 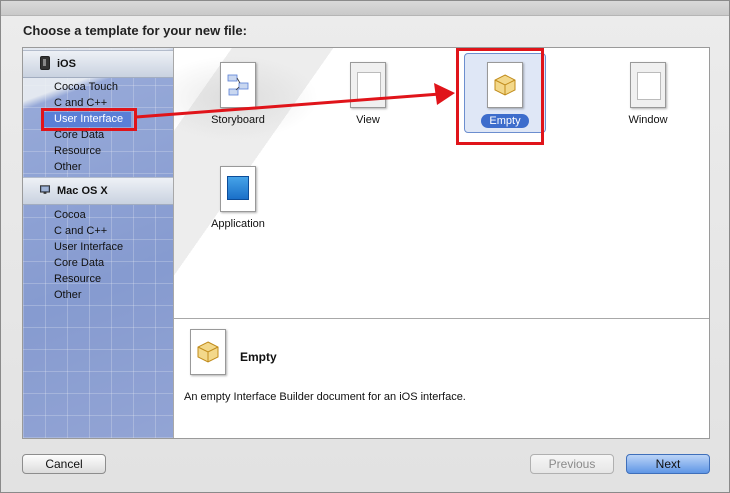 I want to click on highlight-box-empty, so click(x=500, y=96).